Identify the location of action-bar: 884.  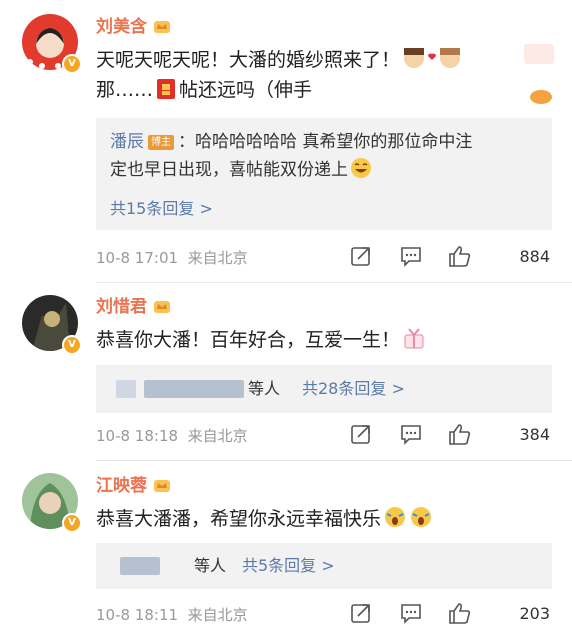
(450, 257).